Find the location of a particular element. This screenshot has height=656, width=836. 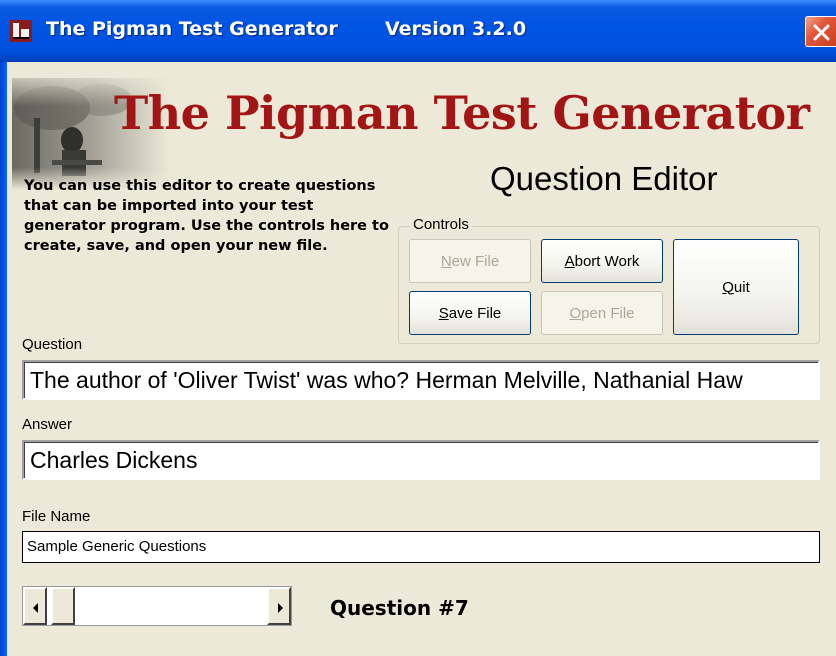

filename-input: Sample Generic Questions is located at coordinates (421, 547).